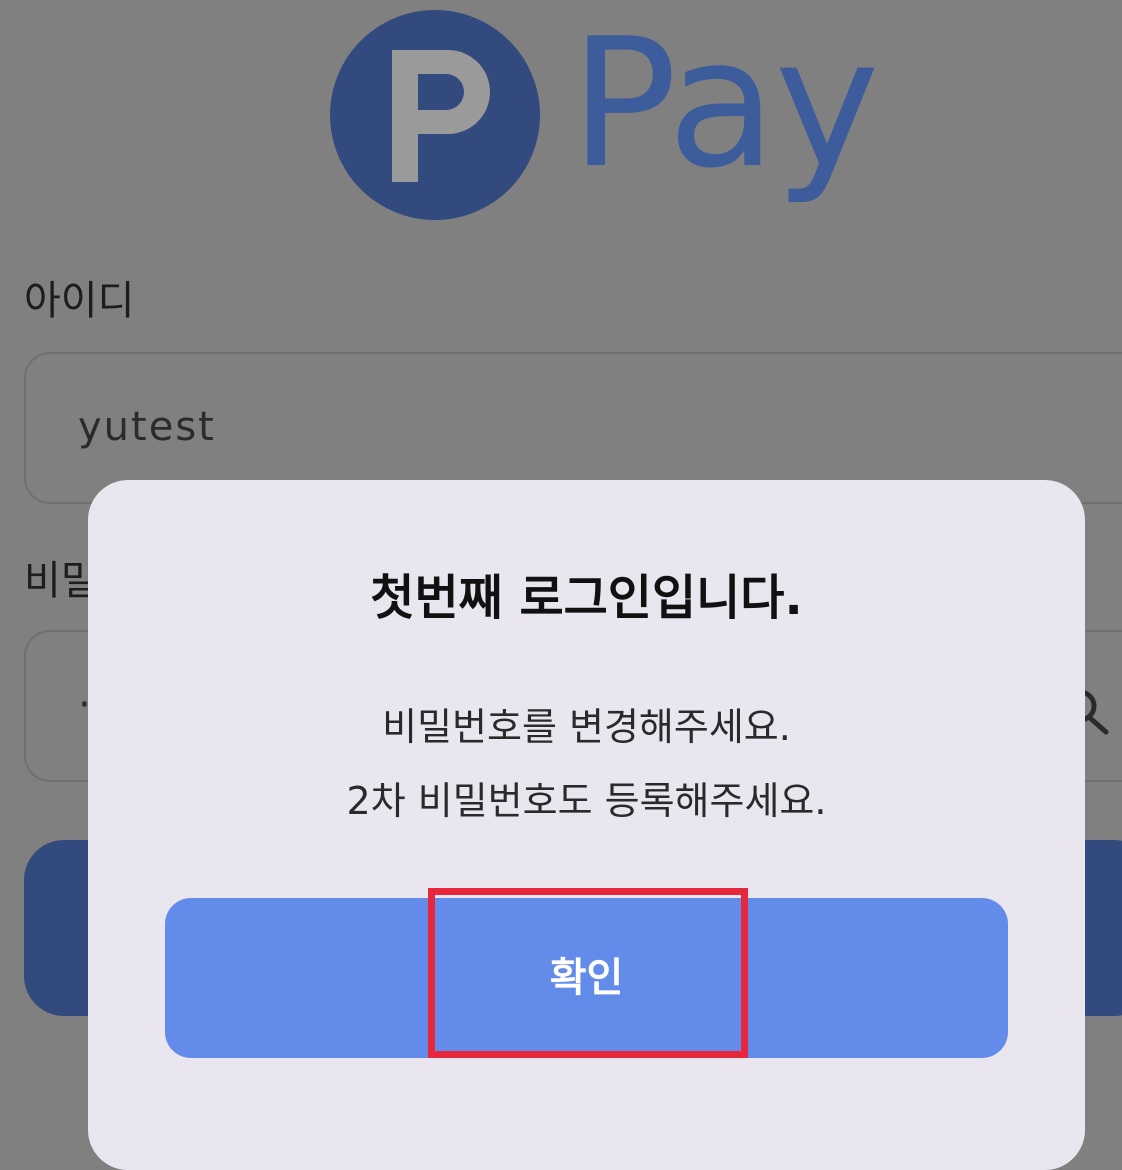 This screenshot has width=1122, height=1170. Describe the element at coordinates (79, 301) in the screenshot. I see `id-label: 아이디` at that location.